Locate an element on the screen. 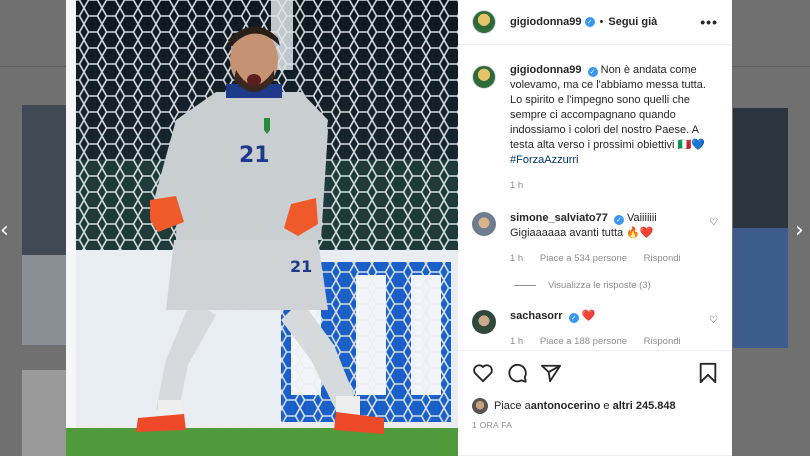 The image size is (810, 456). comment-meta: 1 h Piace a 534 persone Rispondi is located at coordinates (605, 258).